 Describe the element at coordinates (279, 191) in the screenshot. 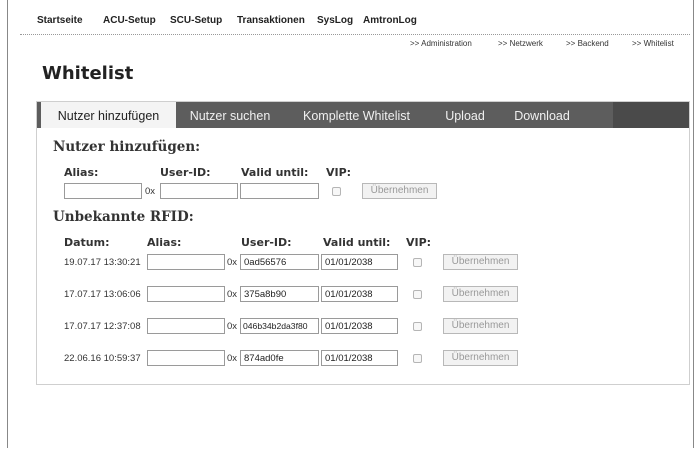

I see `valid-until-input` at that location.